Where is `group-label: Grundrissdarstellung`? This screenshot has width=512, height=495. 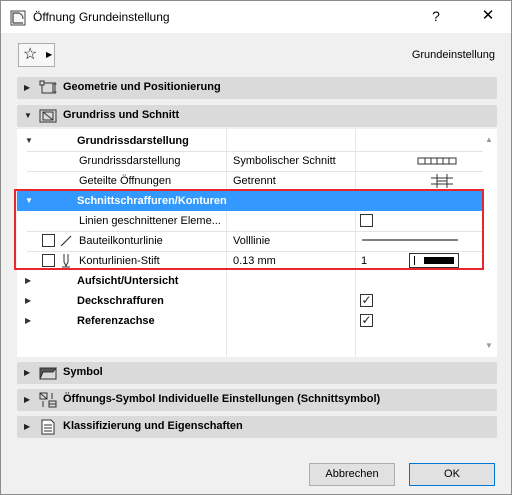
group-label: Grundrissdarstellung is located at coordinates (133, 141).